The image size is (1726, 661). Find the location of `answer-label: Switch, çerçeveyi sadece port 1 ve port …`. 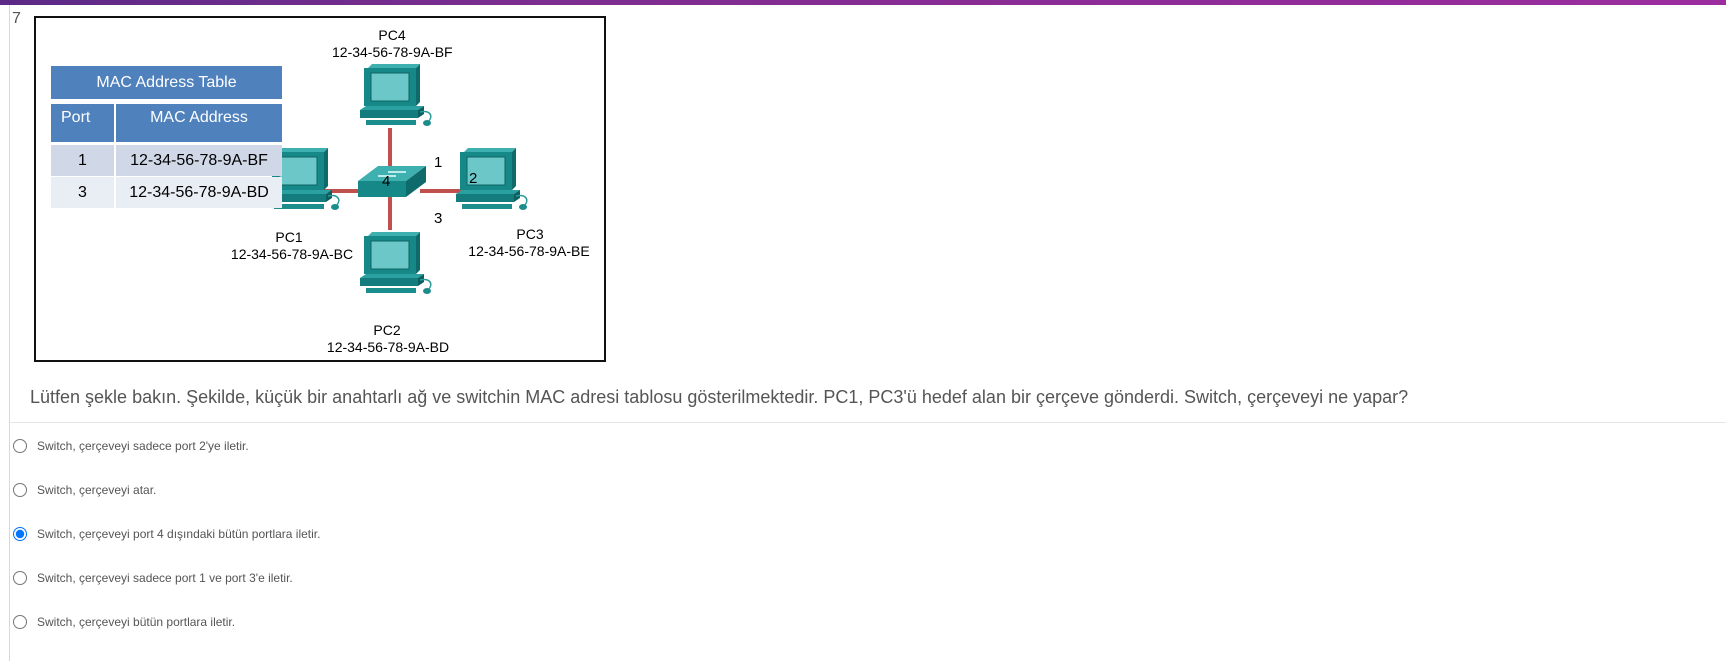

answer-label: Switch, çerçeveyi sadece port 1 ve port … is located at coordinates (165, 578).